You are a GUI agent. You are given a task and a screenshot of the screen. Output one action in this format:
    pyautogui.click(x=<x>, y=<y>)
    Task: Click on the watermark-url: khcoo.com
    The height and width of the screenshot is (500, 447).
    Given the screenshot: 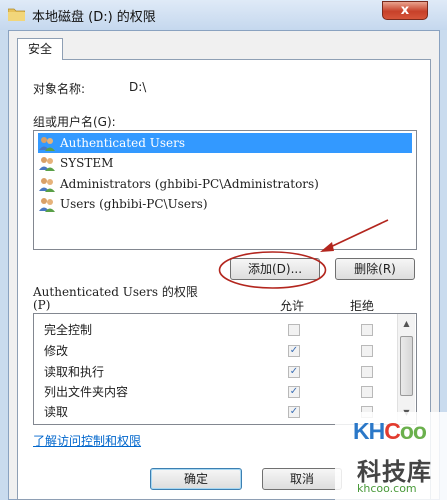 What is the action you would take?
    pyautogui.click(x=387, y=488)
    